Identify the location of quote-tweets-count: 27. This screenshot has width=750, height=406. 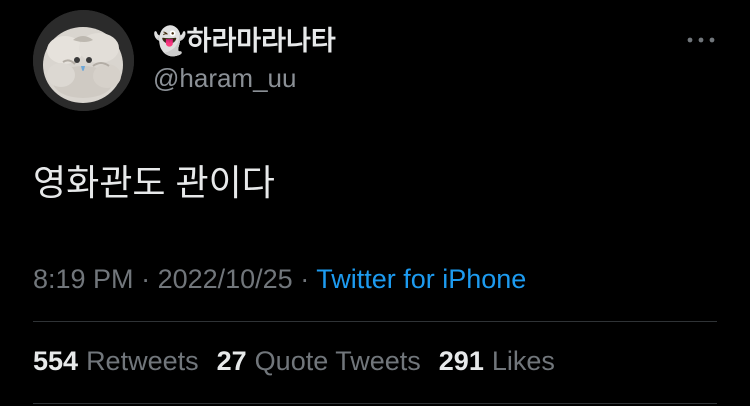
(231, 361).